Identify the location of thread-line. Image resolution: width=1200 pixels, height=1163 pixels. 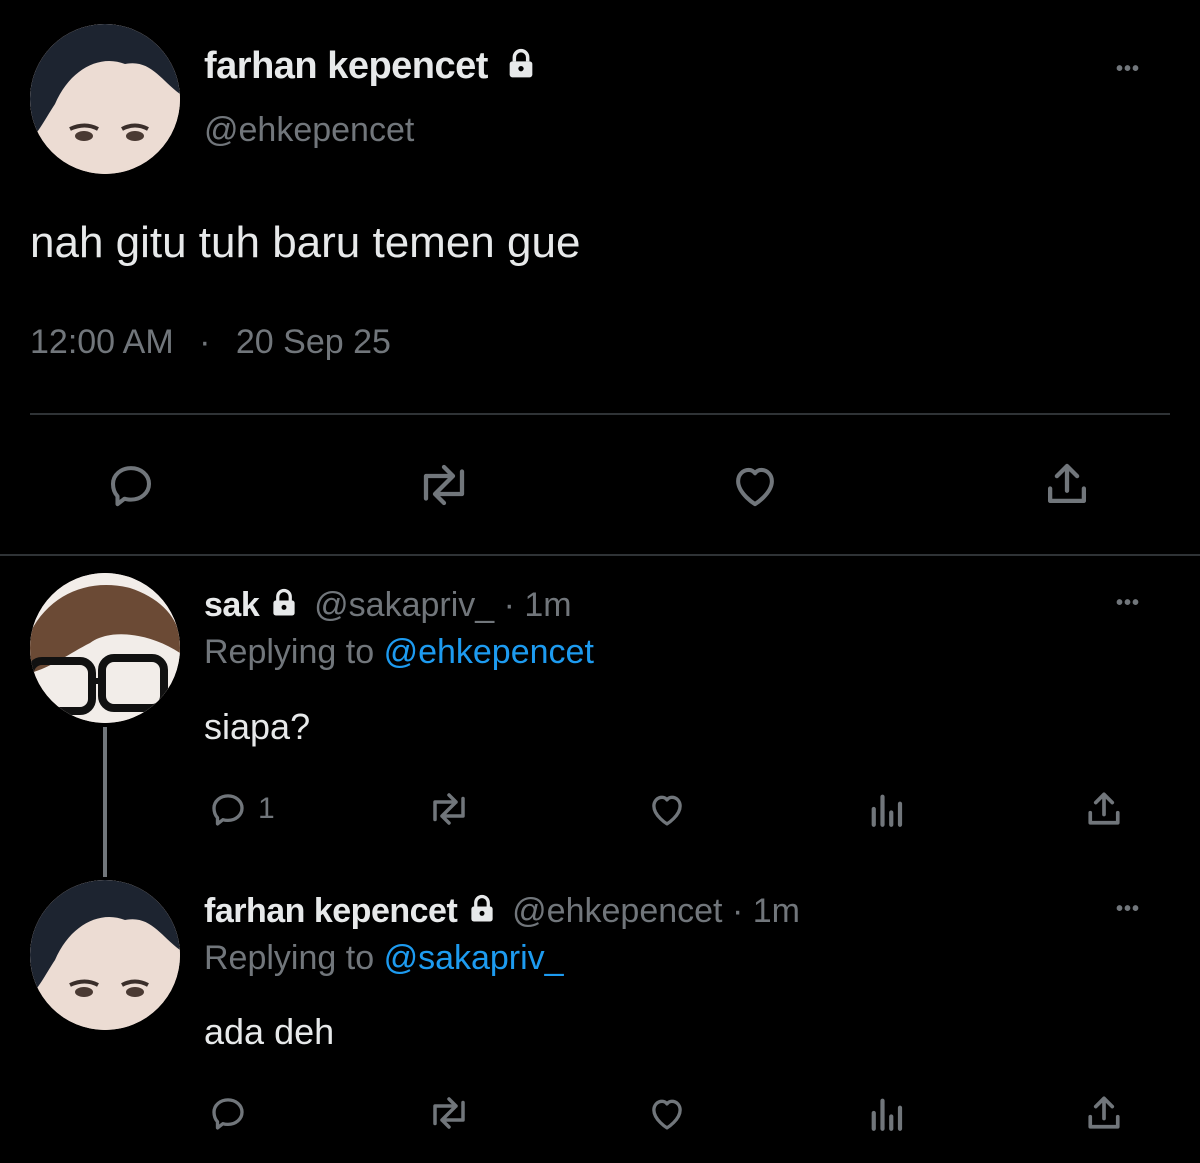
(105, 802).